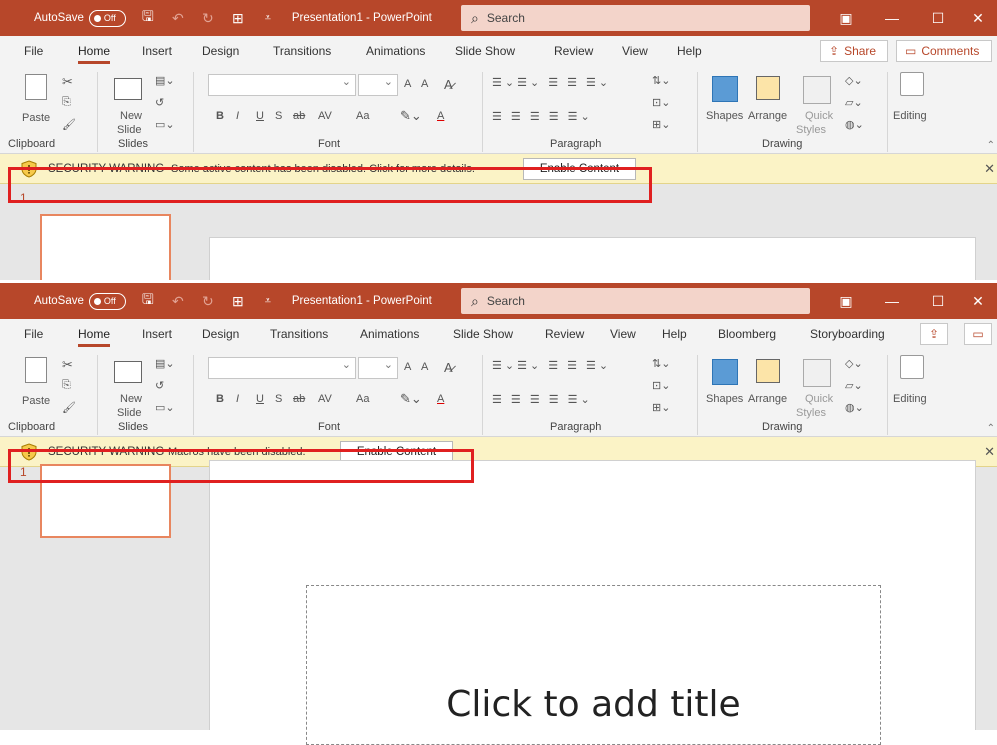  I want to click on tab-storyboarding: Storyboarding, so click(847, 334).